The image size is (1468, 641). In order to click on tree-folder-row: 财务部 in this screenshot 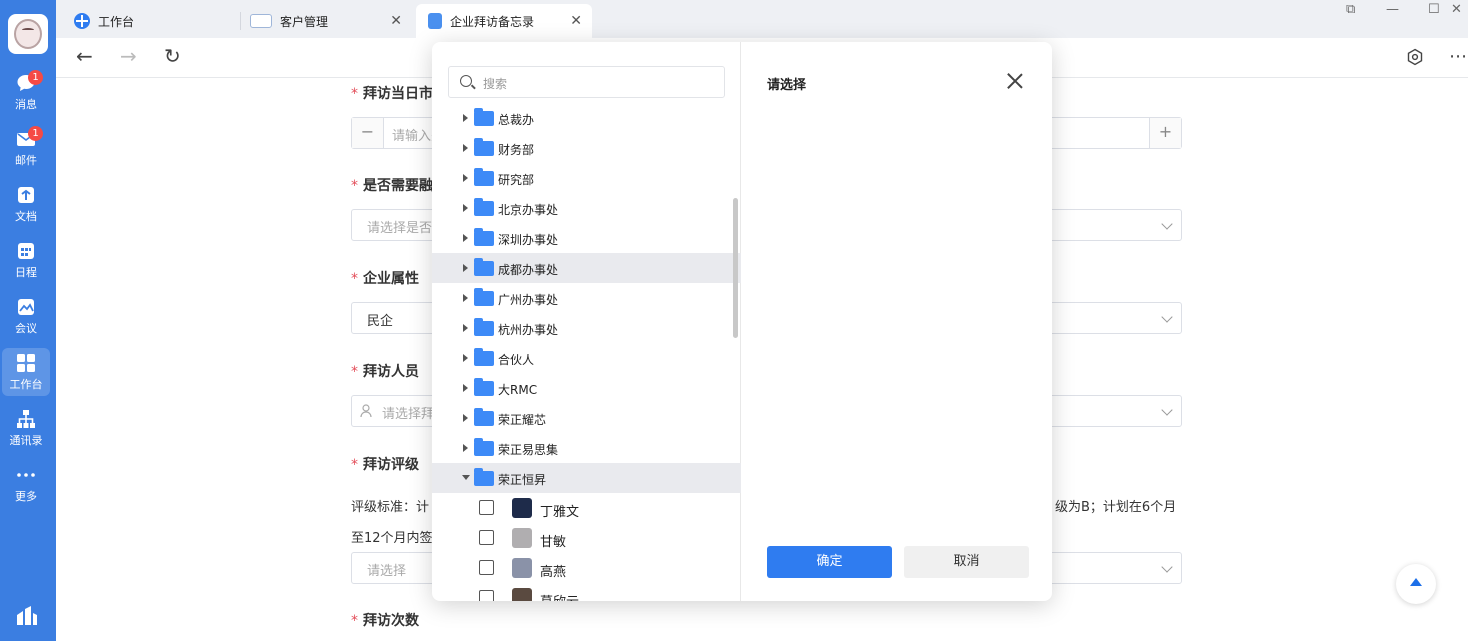, I will do `click(586, 148)`.